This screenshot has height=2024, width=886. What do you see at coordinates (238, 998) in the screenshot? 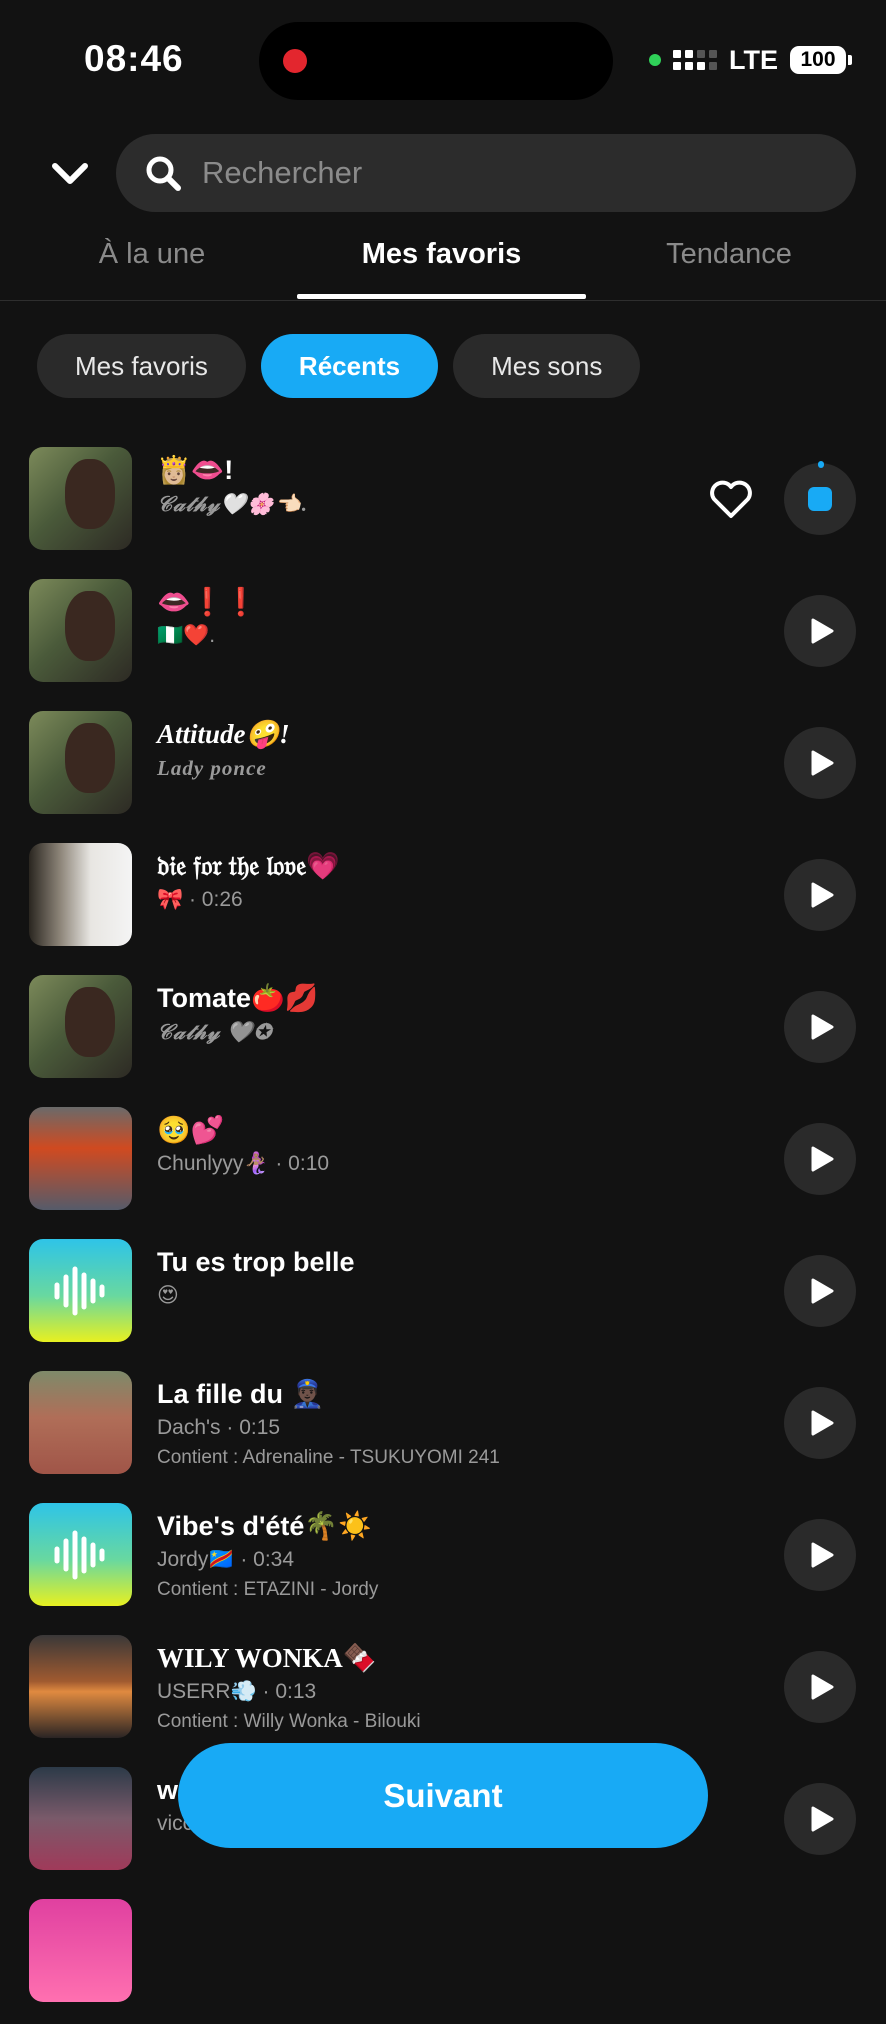
I see `sound-title: Tomate🍅💋` at bounding box center [238, 998].